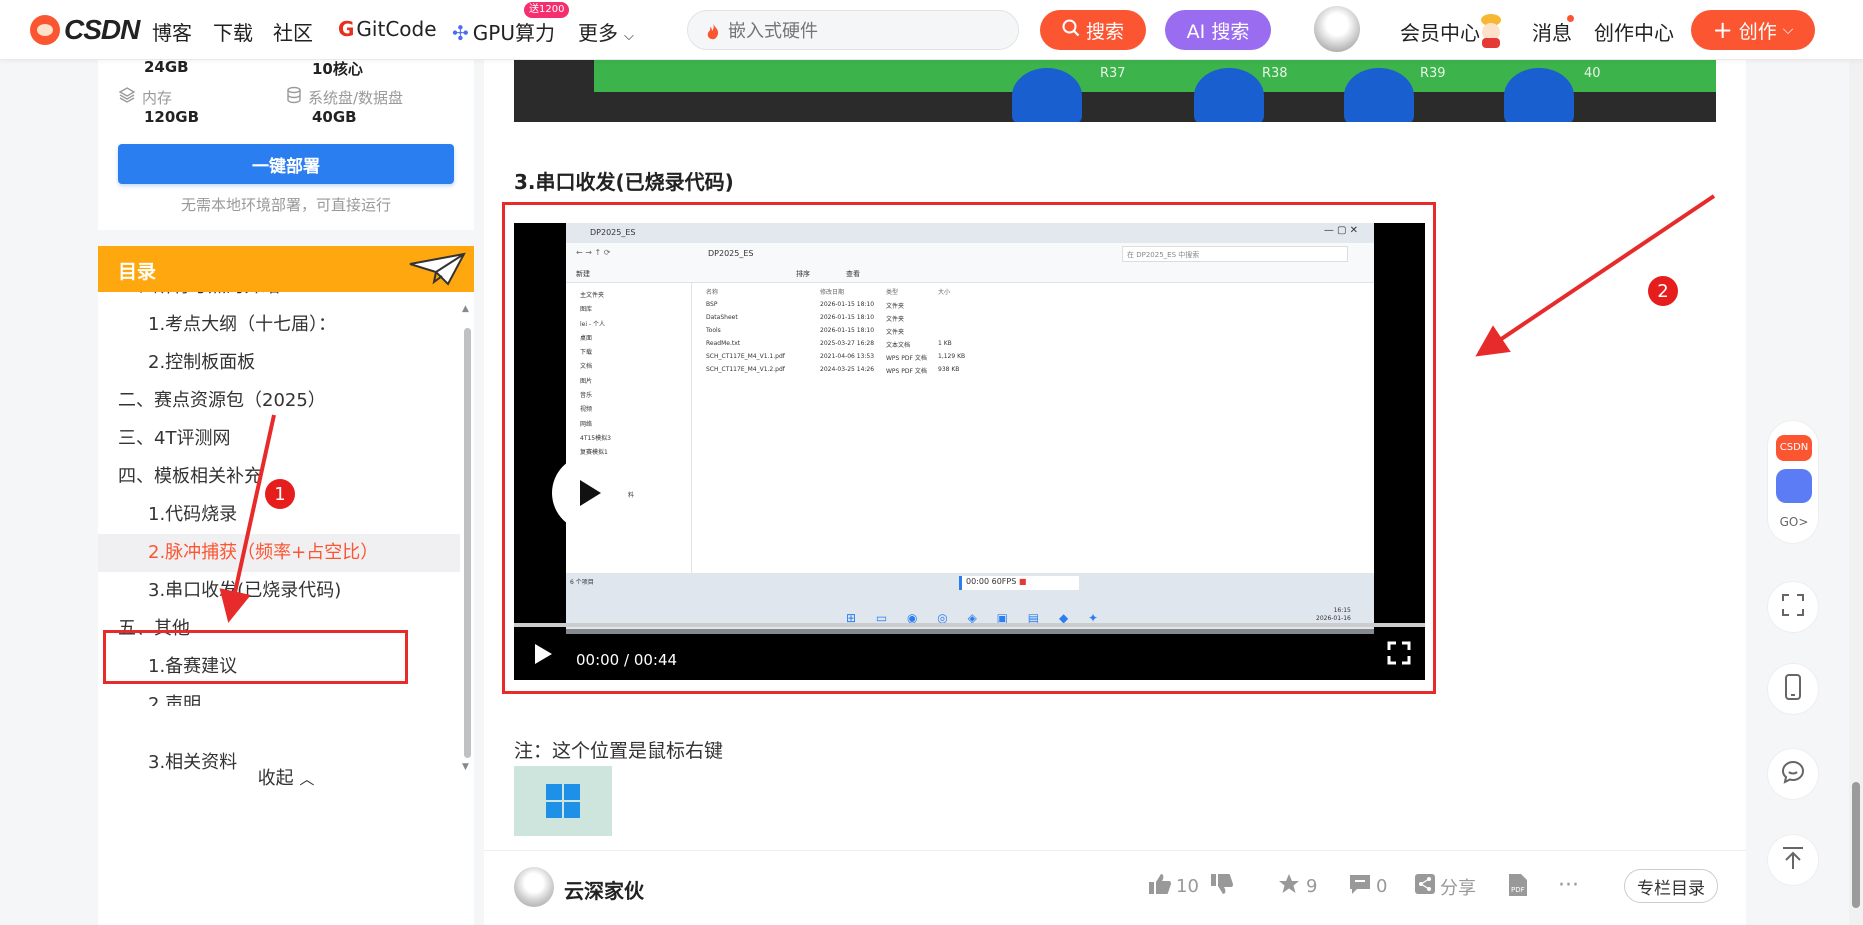 This screenshot has height=925, width=1863. What do you see at coordinates (895, 306) in the screenshot?
I see `file-type: 文件夹` at bounding box center [895, 306].